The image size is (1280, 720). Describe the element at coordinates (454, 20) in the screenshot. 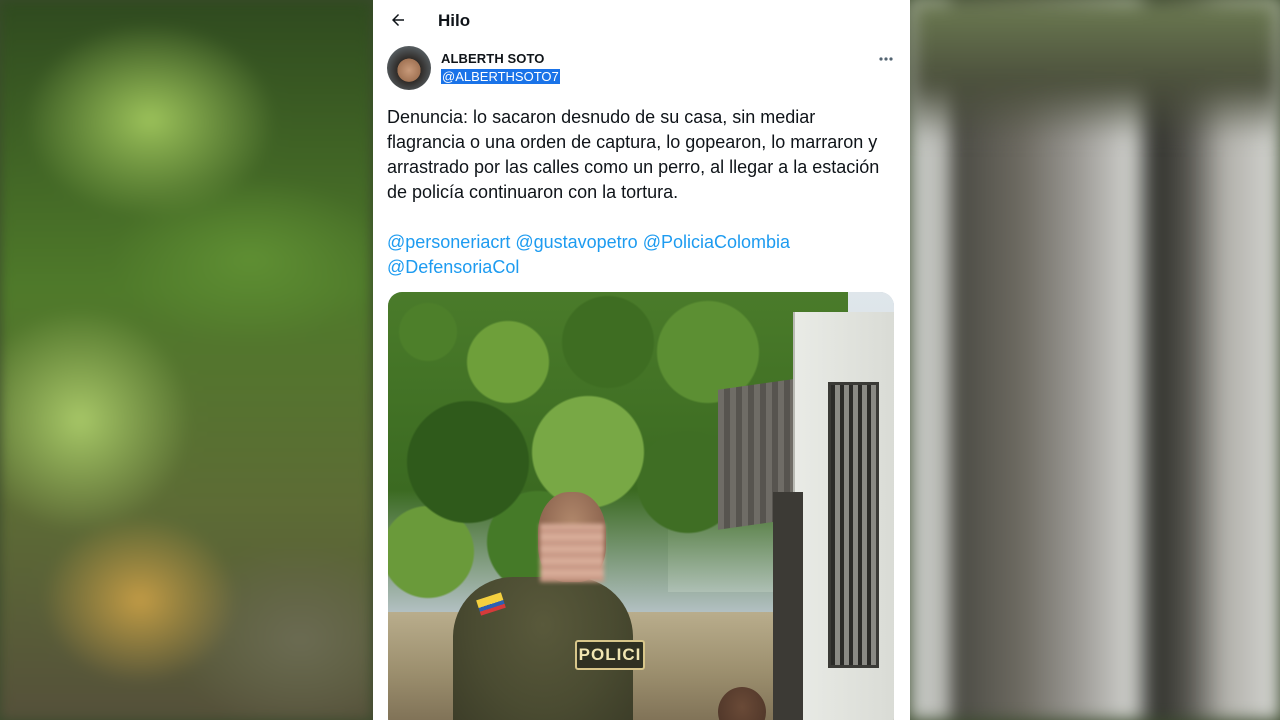

I see `page-title: Hilo` at that location.